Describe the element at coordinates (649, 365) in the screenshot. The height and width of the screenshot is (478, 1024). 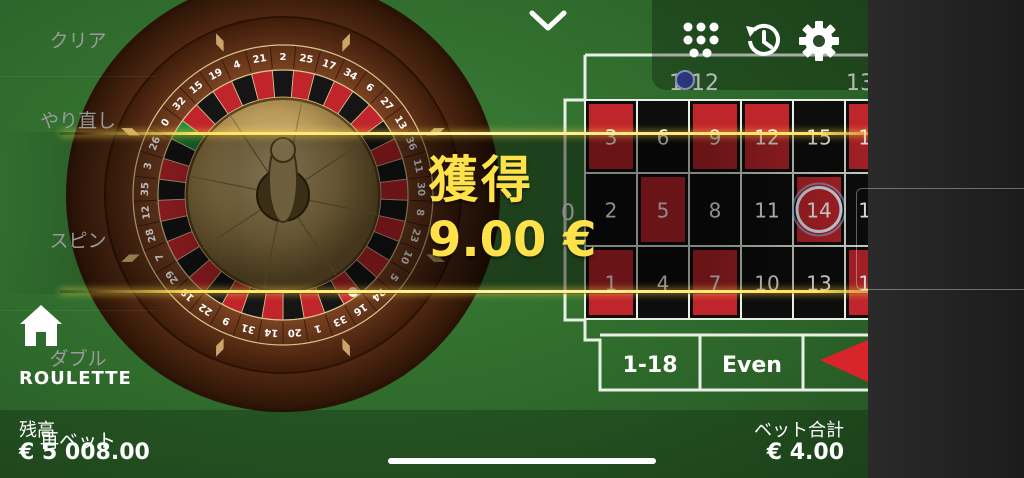
I see `bet-1-18: 1-18` at that location.